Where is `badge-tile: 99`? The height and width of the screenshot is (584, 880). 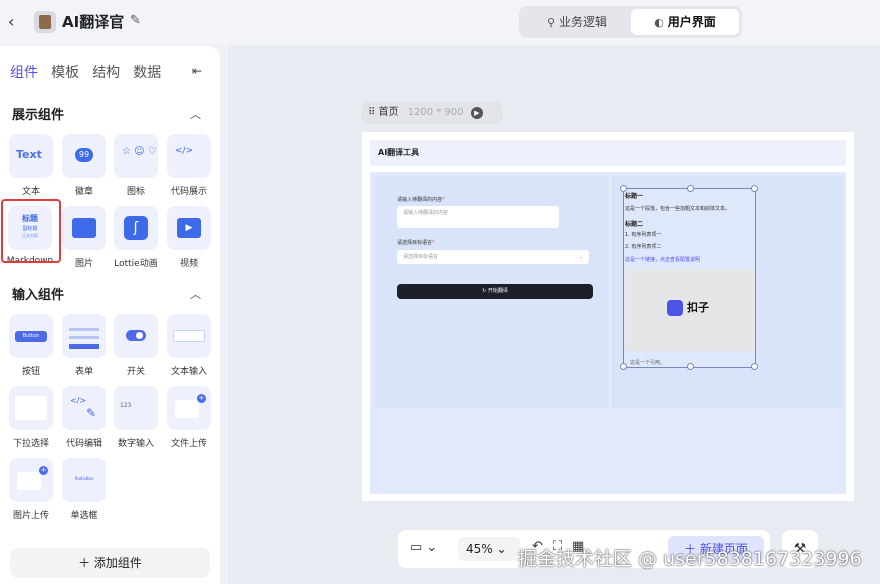
badge-tile: 99 is located at coordinates (84, 156).